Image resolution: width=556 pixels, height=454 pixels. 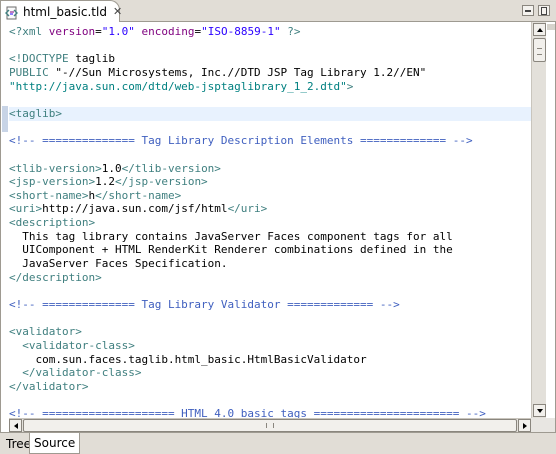 I want to click on arrow-up-icon, so click(x=540, y=30).